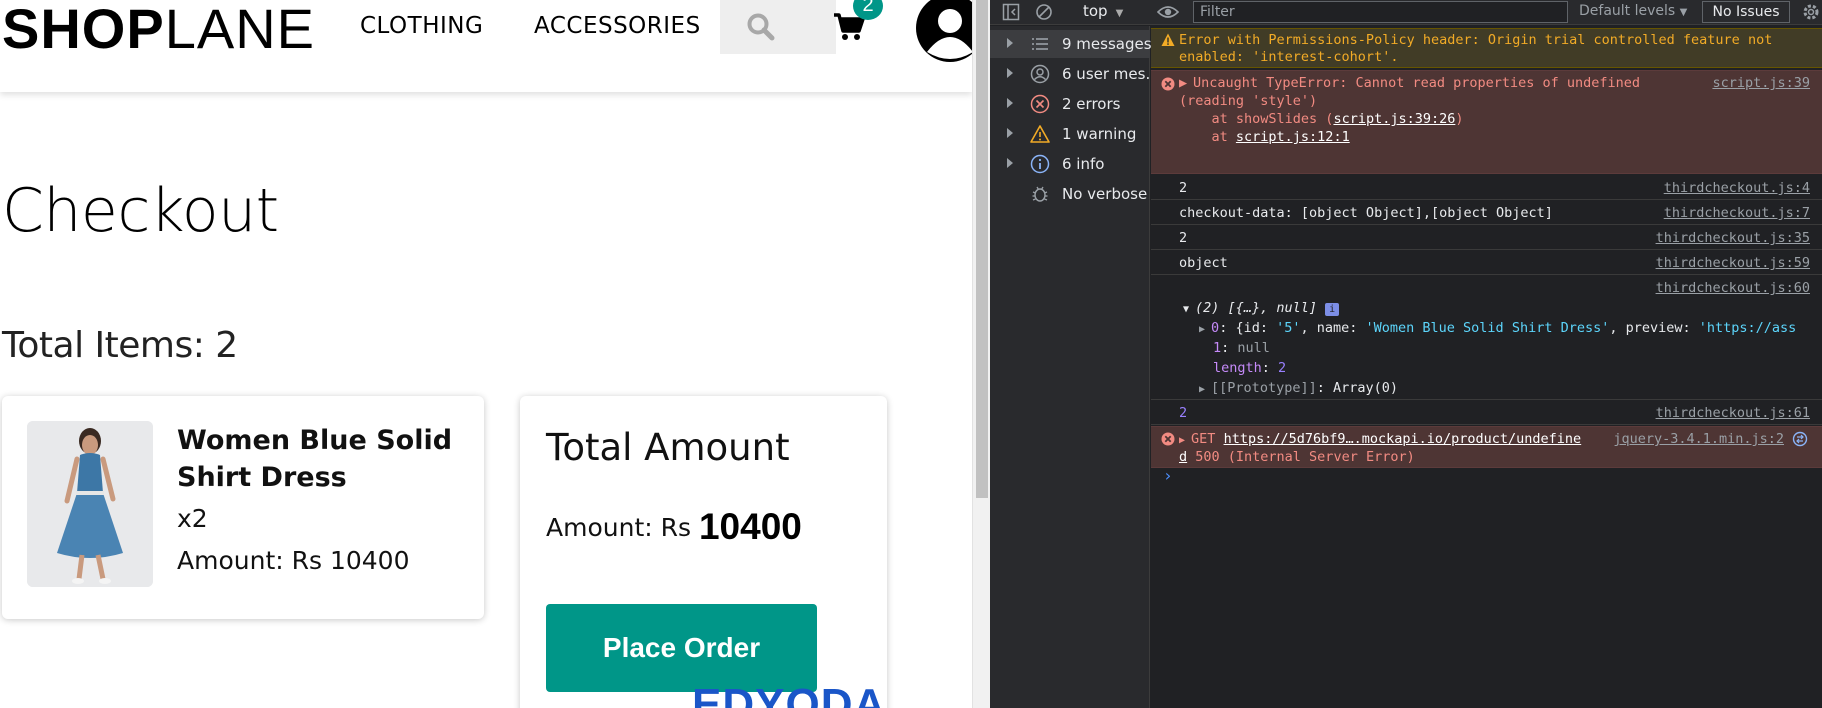  Describe the element at coordinates (1487, 328) in the screenshot. I see `object-name-value: 'Women Blue Solid Shirt Dress'` at that location.